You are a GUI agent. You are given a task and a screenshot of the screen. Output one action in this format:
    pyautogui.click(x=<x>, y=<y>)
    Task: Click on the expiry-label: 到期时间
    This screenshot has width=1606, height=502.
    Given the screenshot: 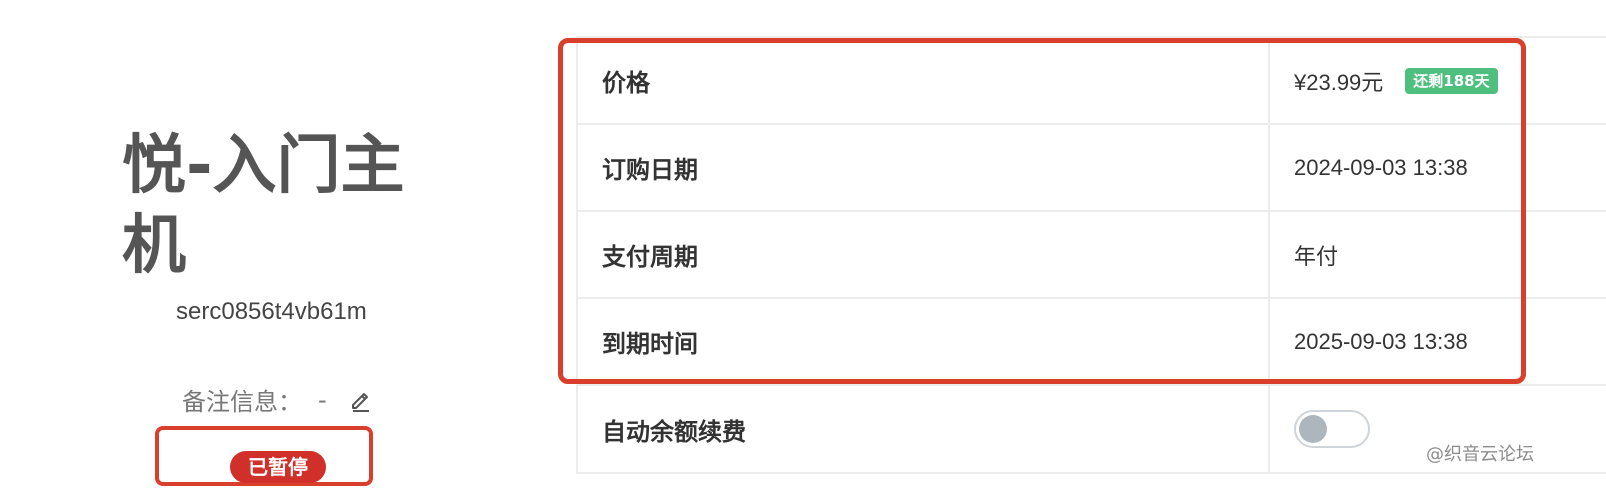 What is the action you would take?
    pyautogui.click(x=924, y=341)
    